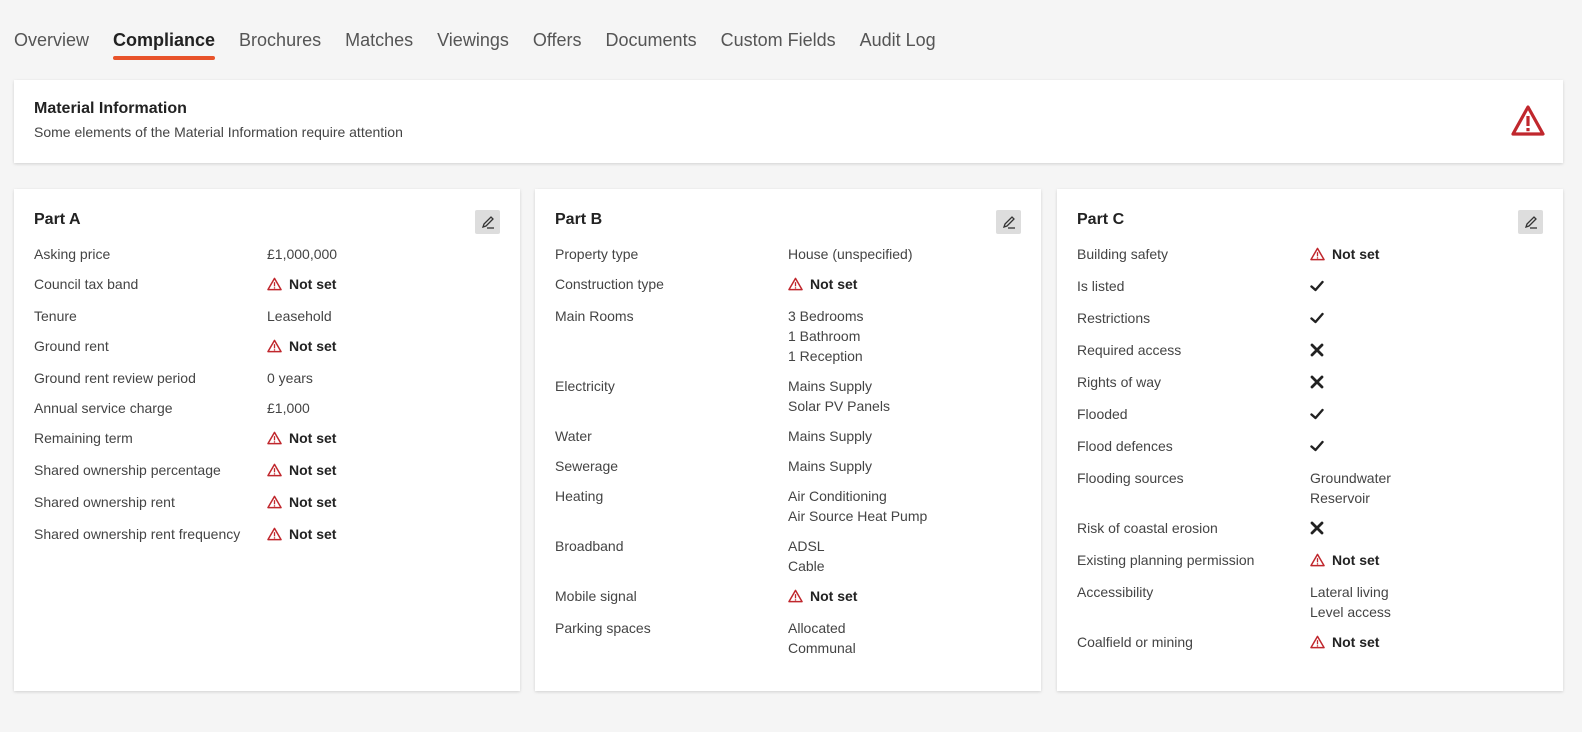 The width and height of the screenshot is (1582, 732). What do you see at coordinates (51, 43) in the screenshot?
I see `tab-overview: Overview` at bounding box center [51, 43].